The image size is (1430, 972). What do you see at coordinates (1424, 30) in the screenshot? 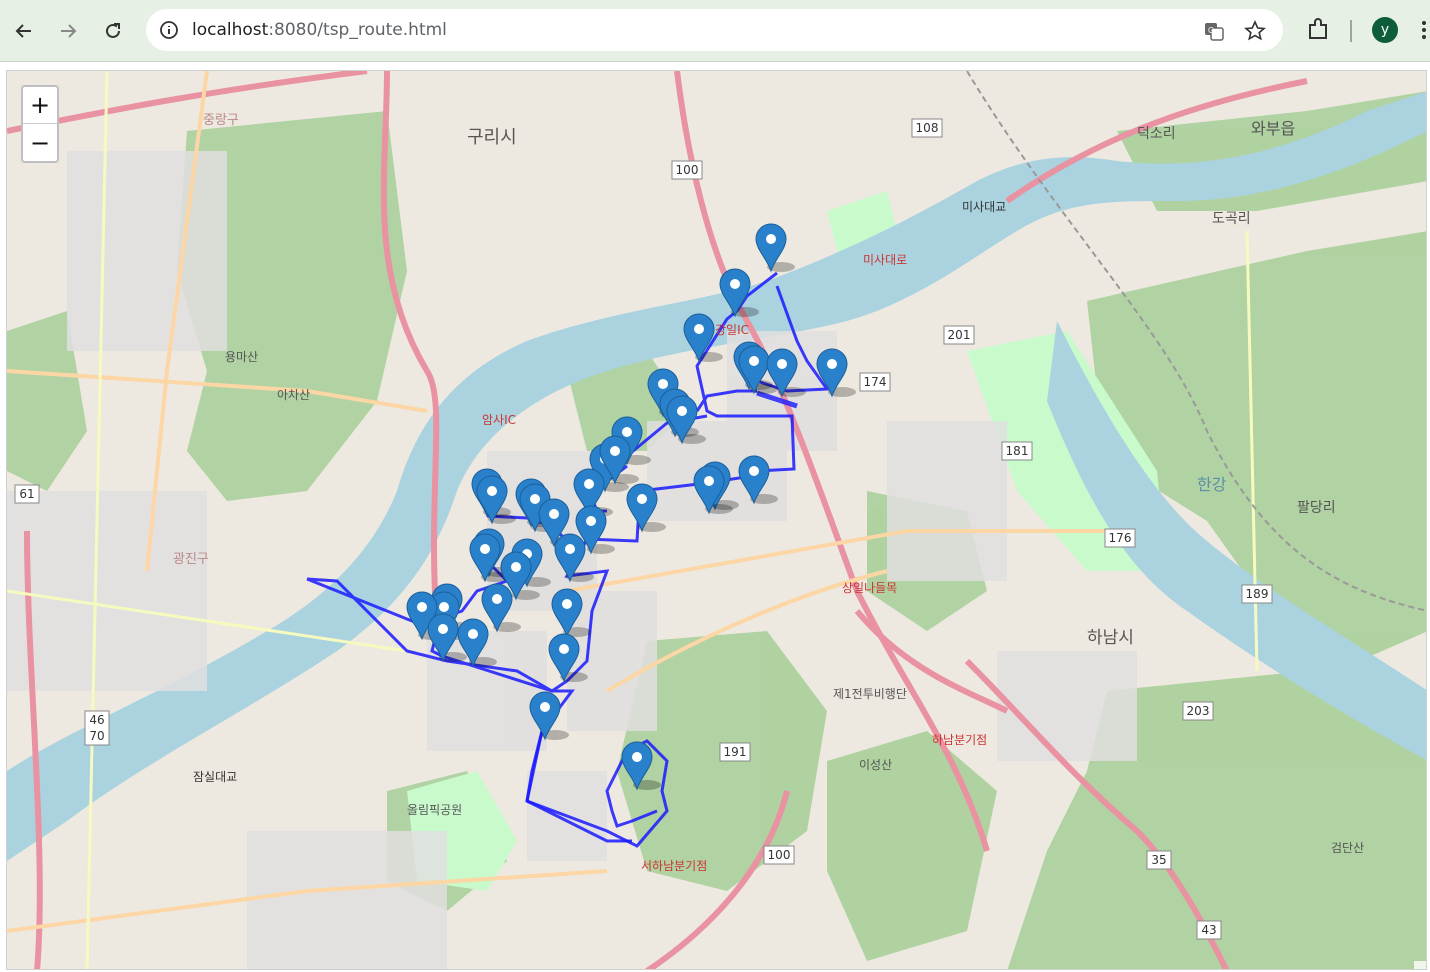
I see `menu-icon` at bounding box center [1424, 30].